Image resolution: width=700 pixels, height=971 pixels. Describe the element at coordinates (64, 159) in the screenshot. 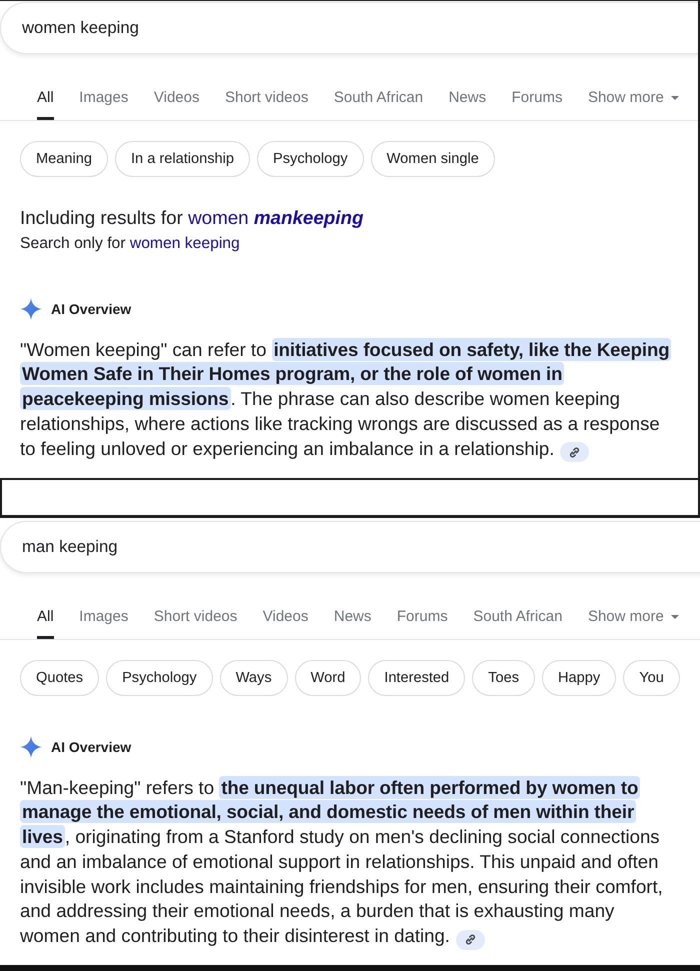

I see `chip: Meaning` at that location.